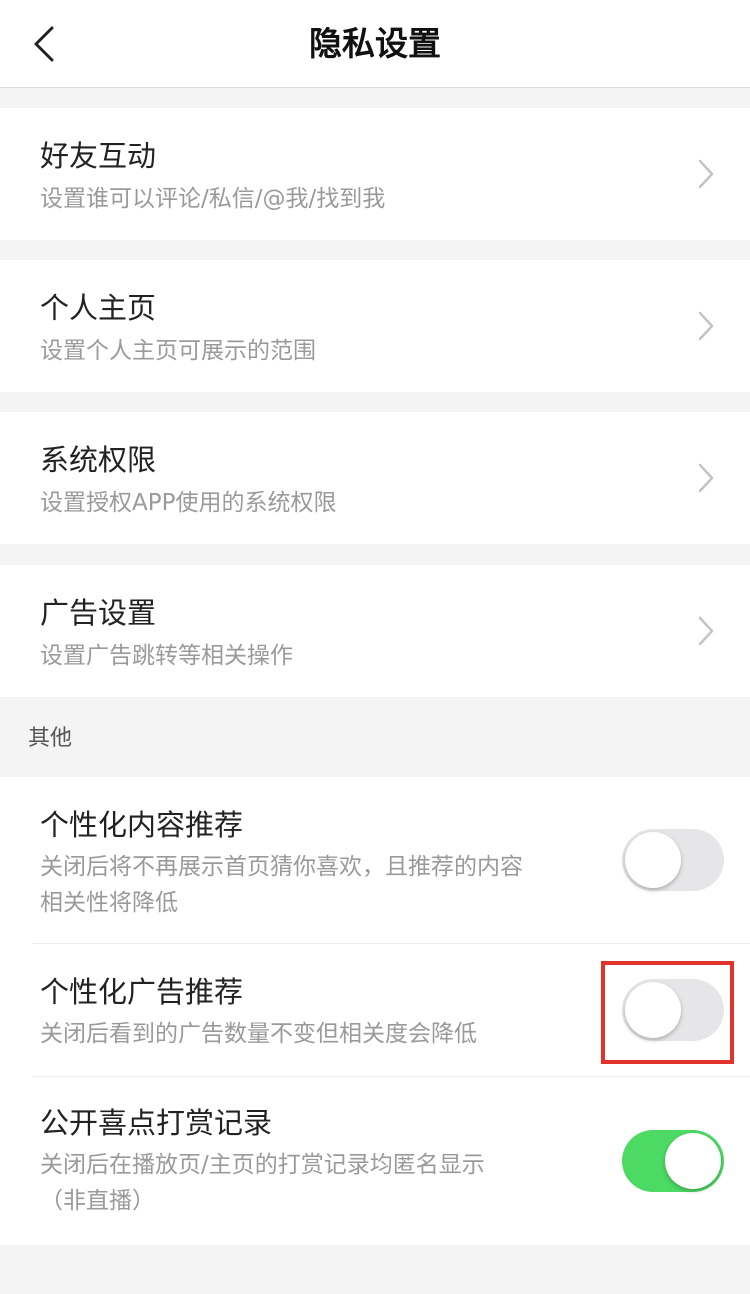  I want to click on setting-subtitle: 关闭后将不再展示首页猜你喜欢，且推荐的内容, so click(281, 867).